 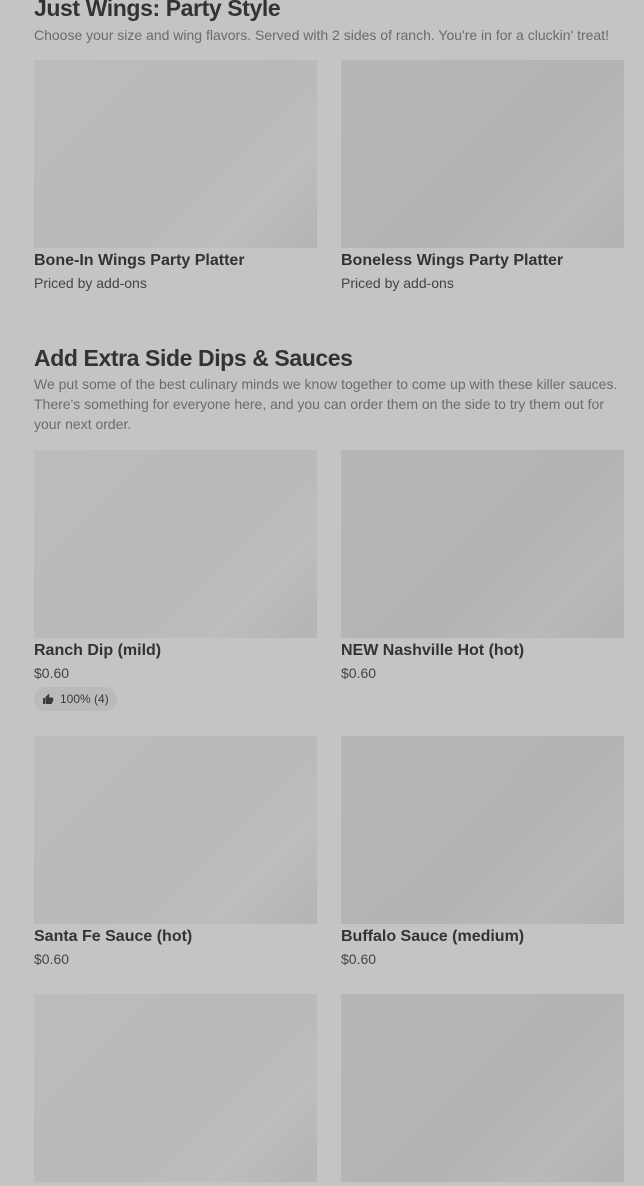 I want to click on menu-item-name: Bone-In Wings Party Platter, so click(x=139, y=260).